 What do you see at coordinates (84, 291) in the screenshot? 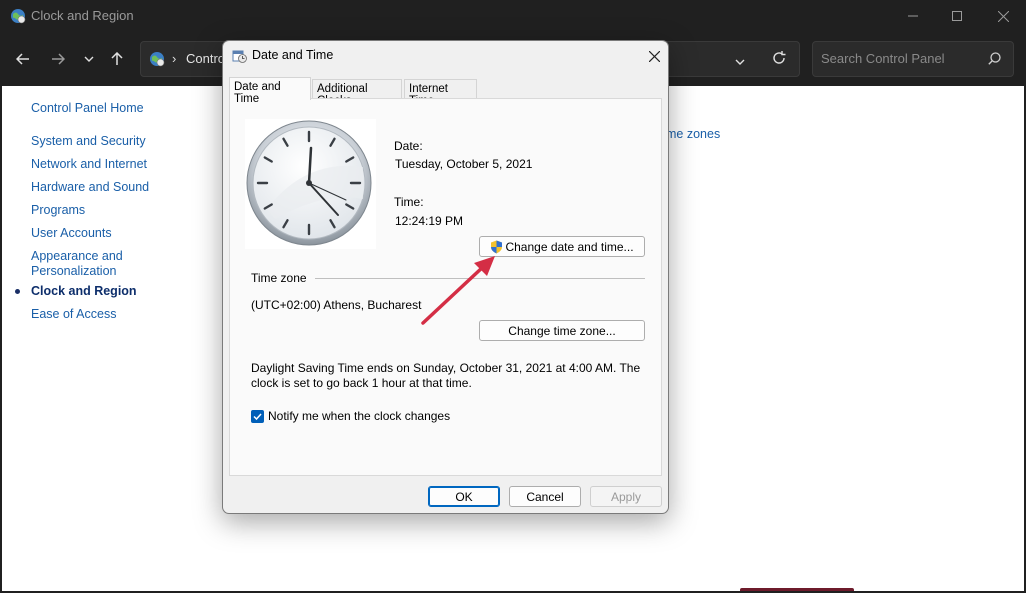
I see `sidebar-item-clock-and-region: Clock and Region` at bounding box center [84, 291].